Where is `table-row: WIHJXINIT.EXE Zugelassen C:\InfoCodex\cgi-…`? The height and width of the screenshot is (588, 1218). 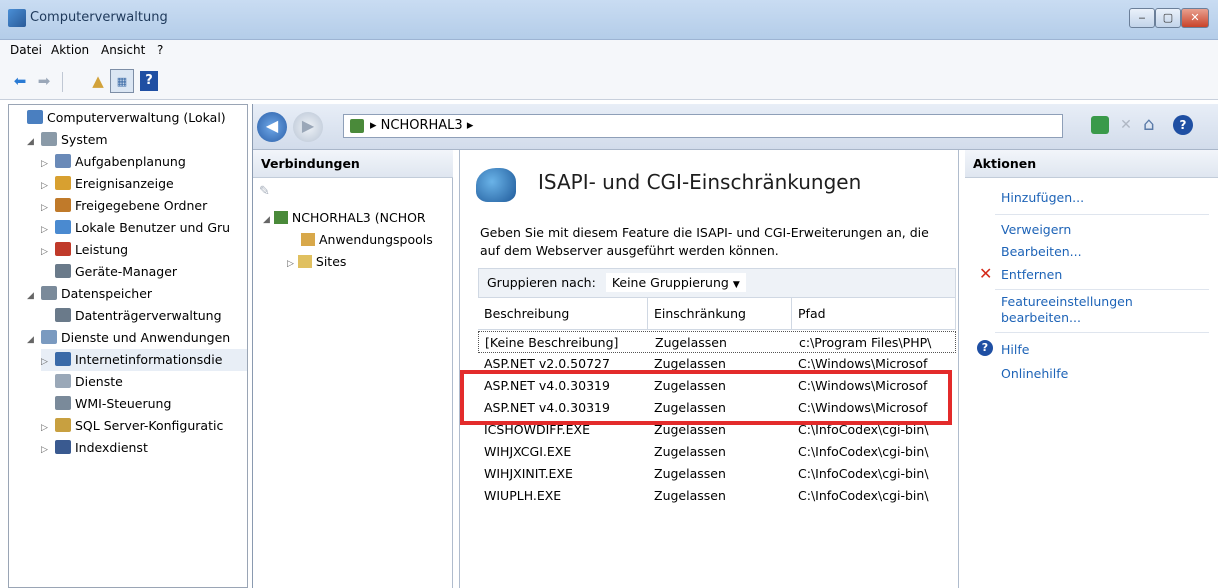 table-row: WIHJXINIT.EXE Zugelassen C:\InfoCodex\cgi-… is located at coordinates (717, 474).